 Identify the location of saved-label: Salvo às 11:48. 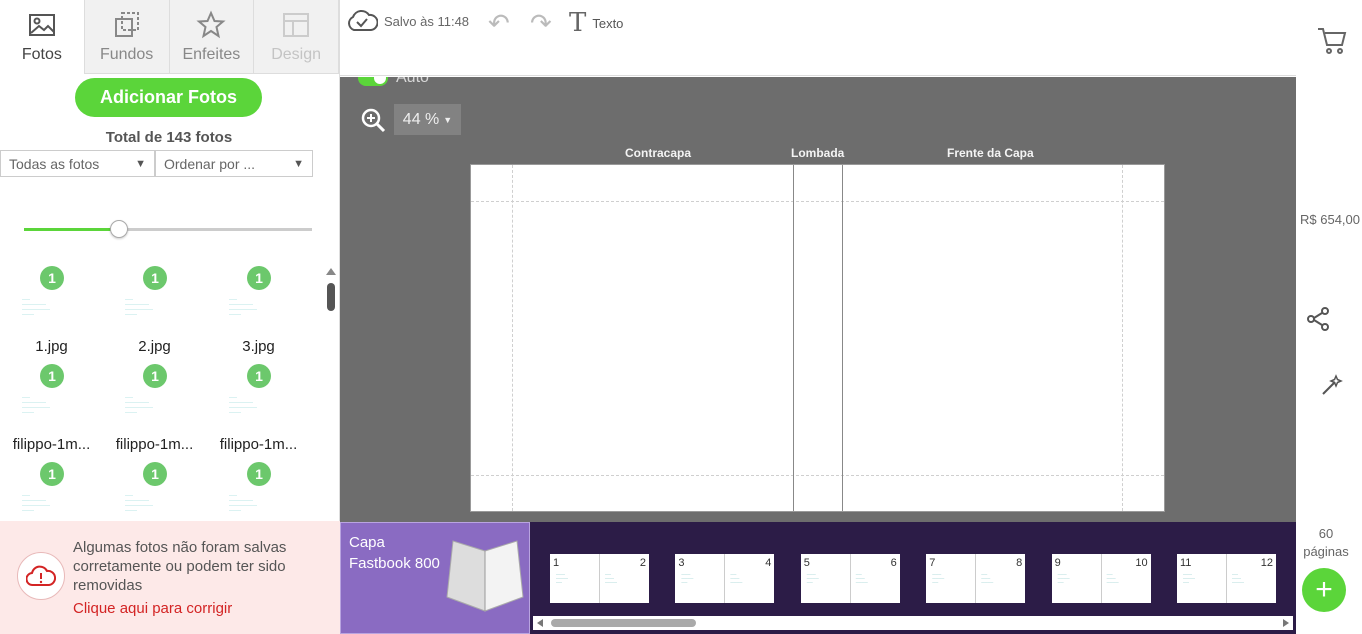
(427, 21).